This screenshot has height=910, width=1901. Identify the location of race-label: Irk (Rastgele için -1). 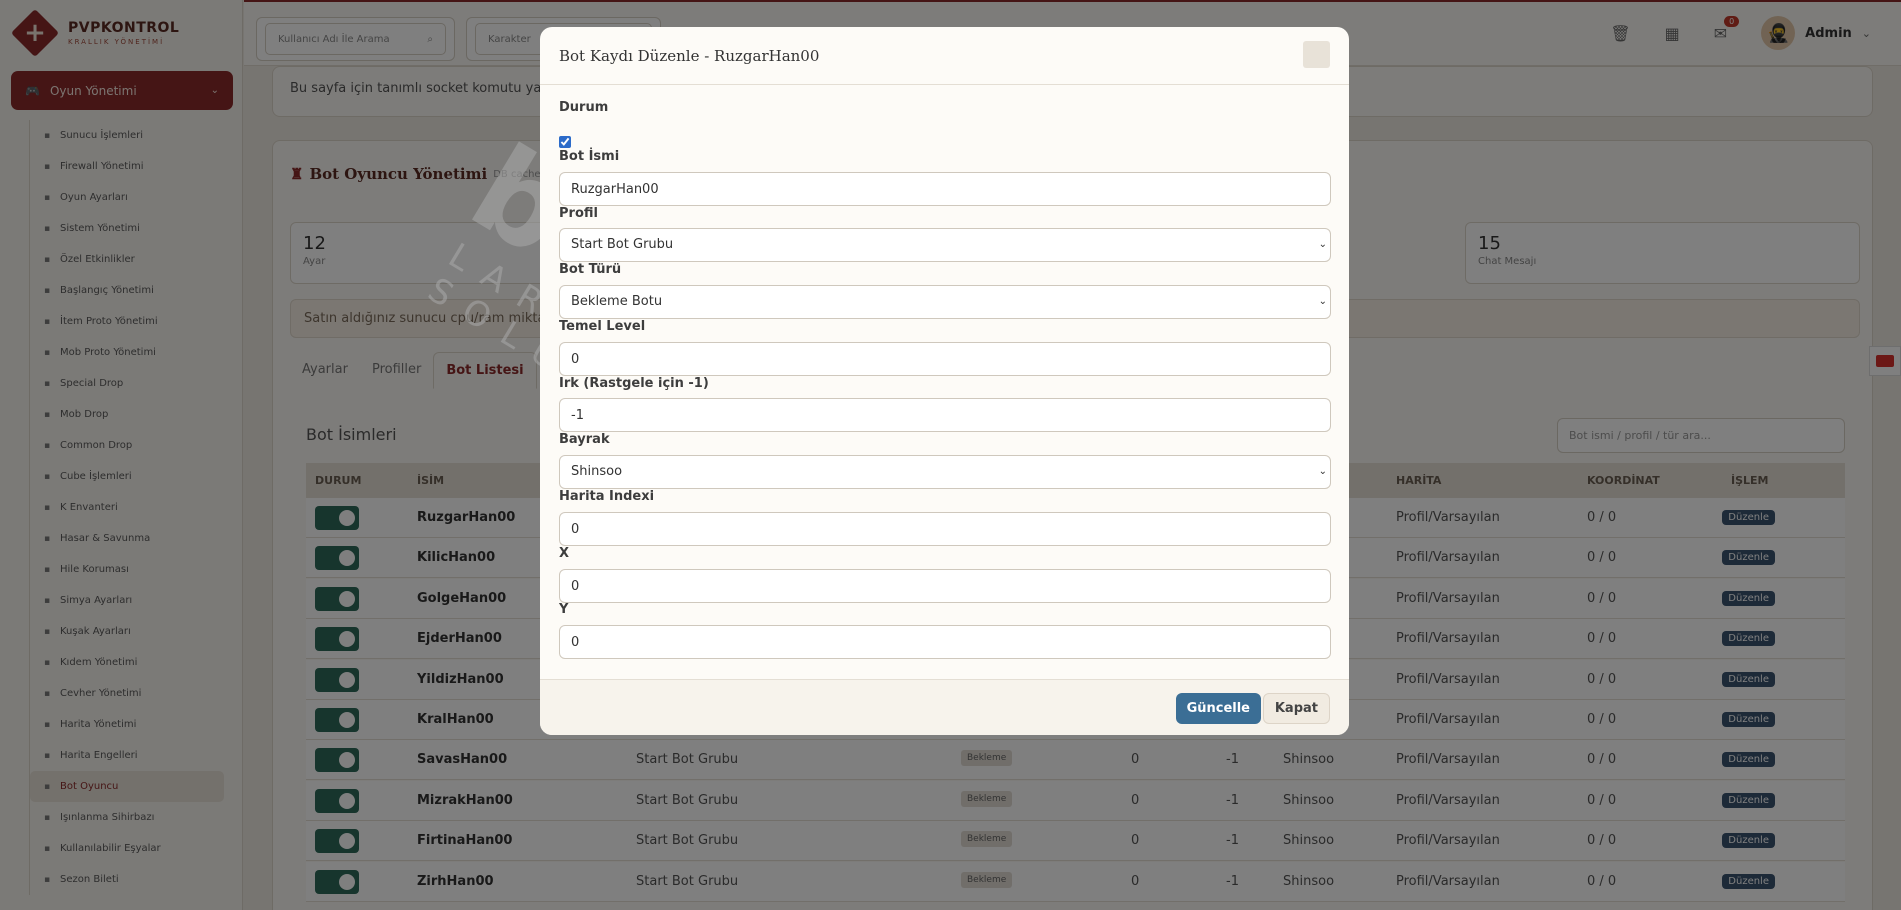
(634, 383).